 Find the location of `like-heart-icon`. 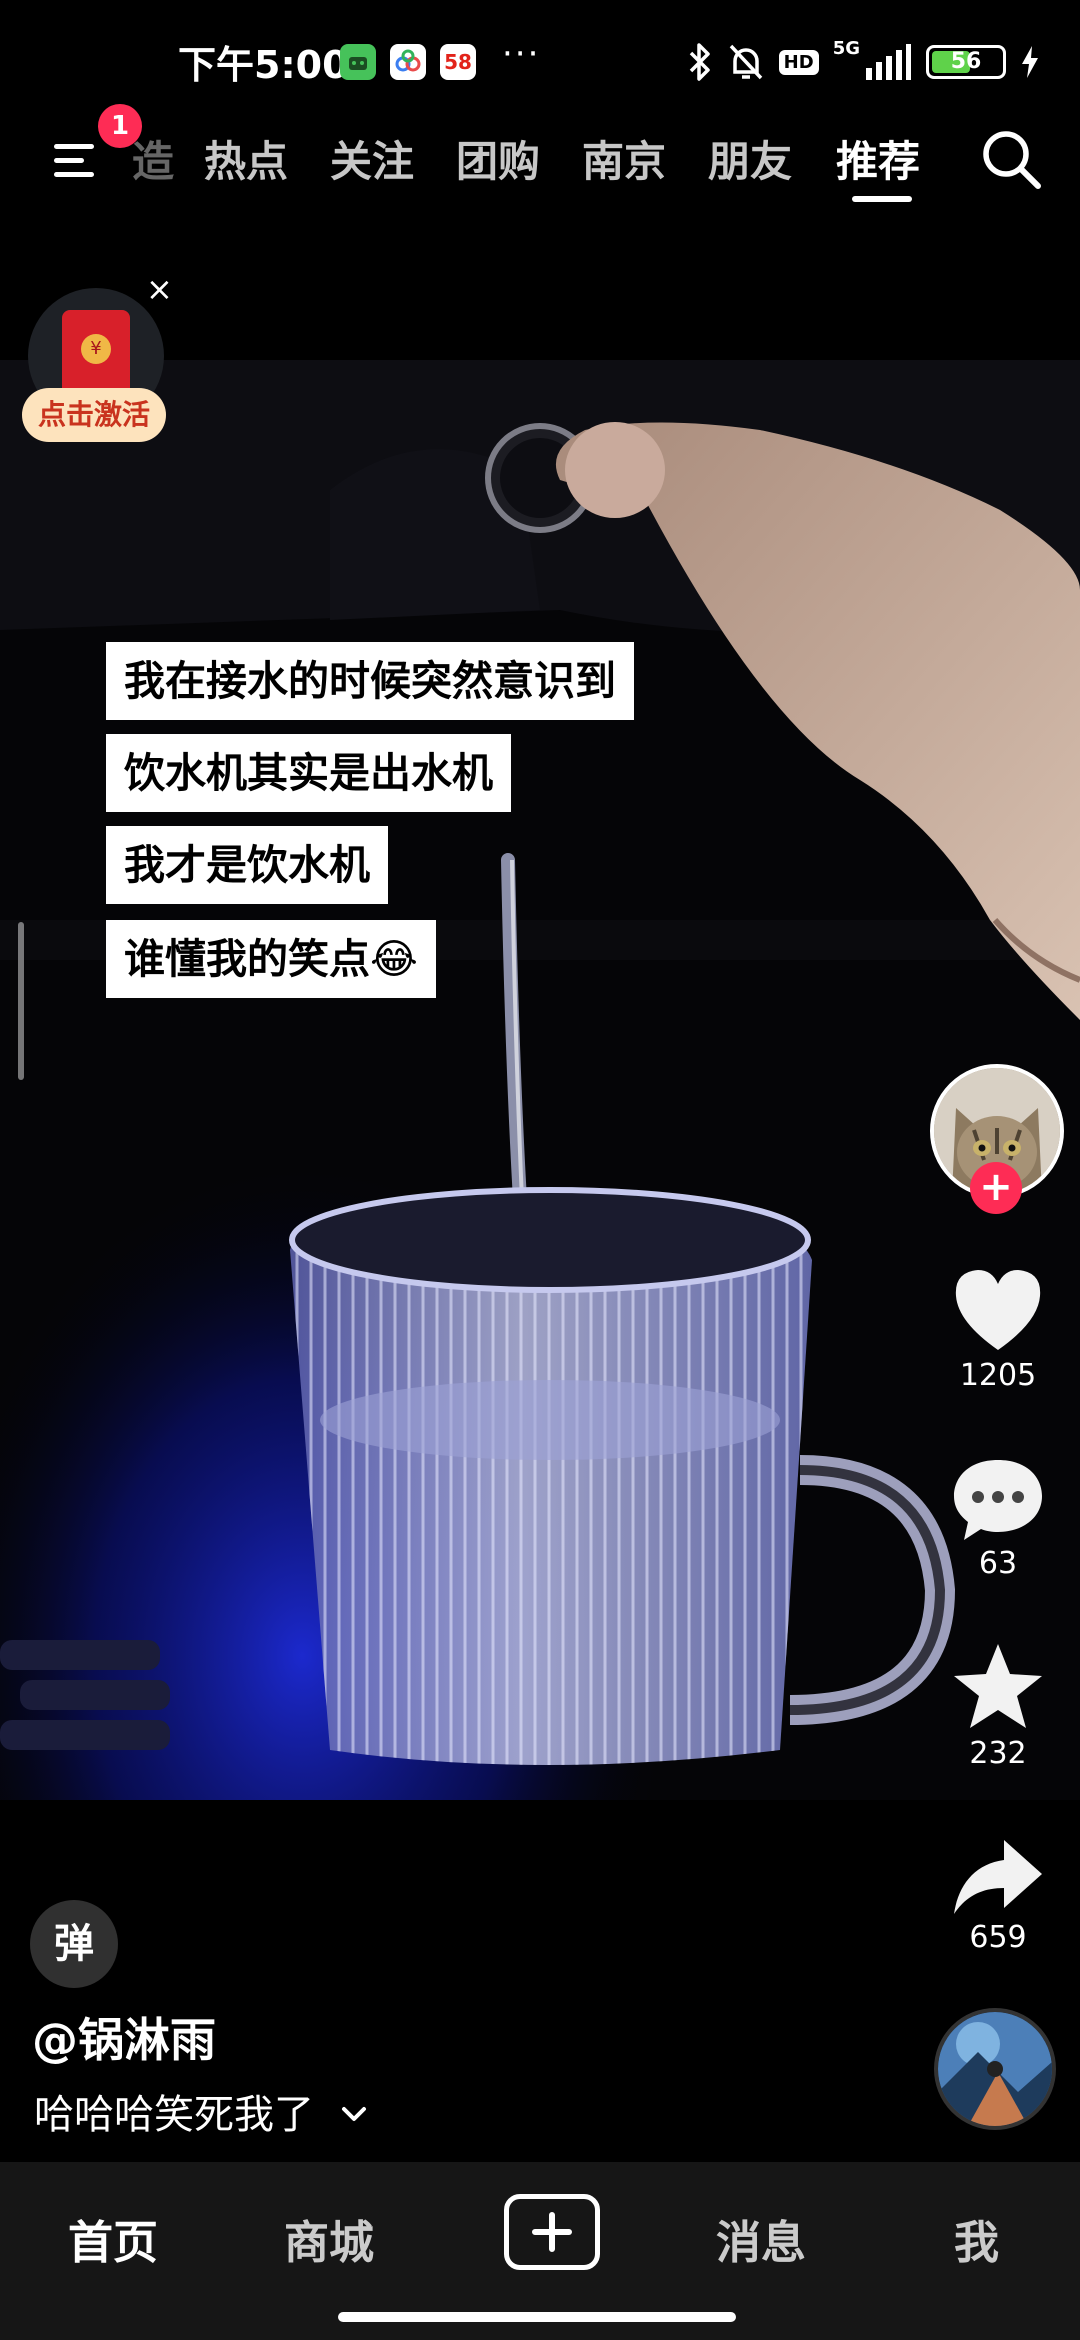

like-heart-icon is located at coordinates (998, 1310).